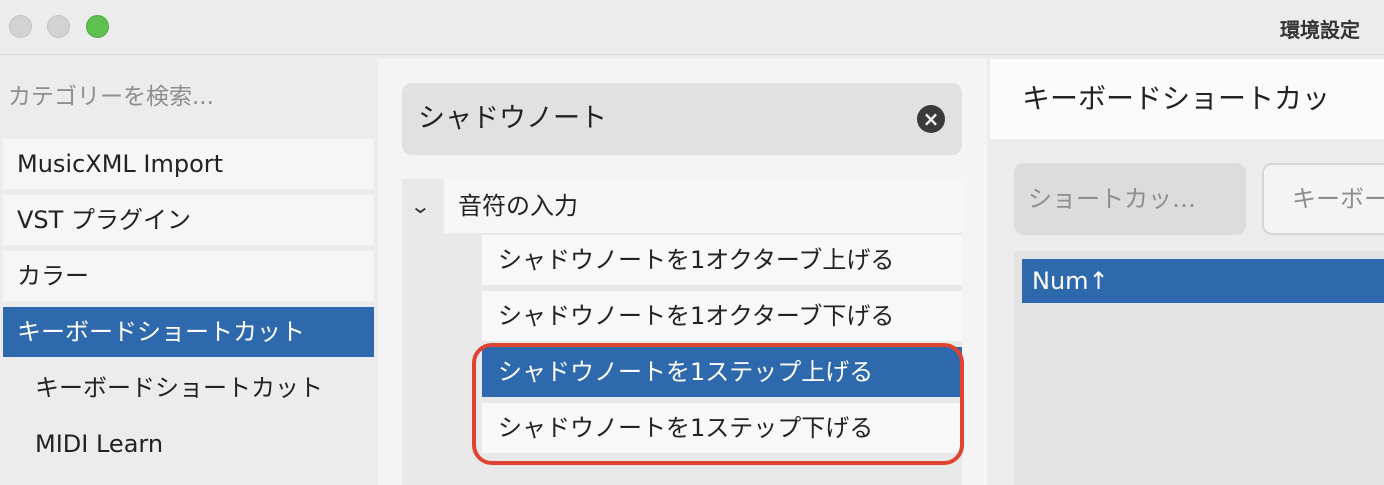  What do you see at coordinates (58, 26) in the screenshot?
I see `minimize-window-button` at bounding box center [58, 26].